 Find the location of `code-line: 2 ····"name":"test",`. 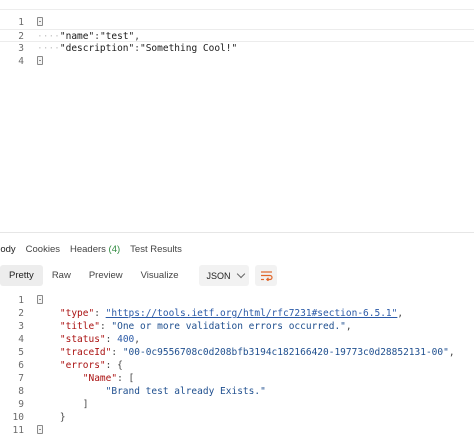

code-line: 2 ····"name":"test", is located at coordinates (237, 35).